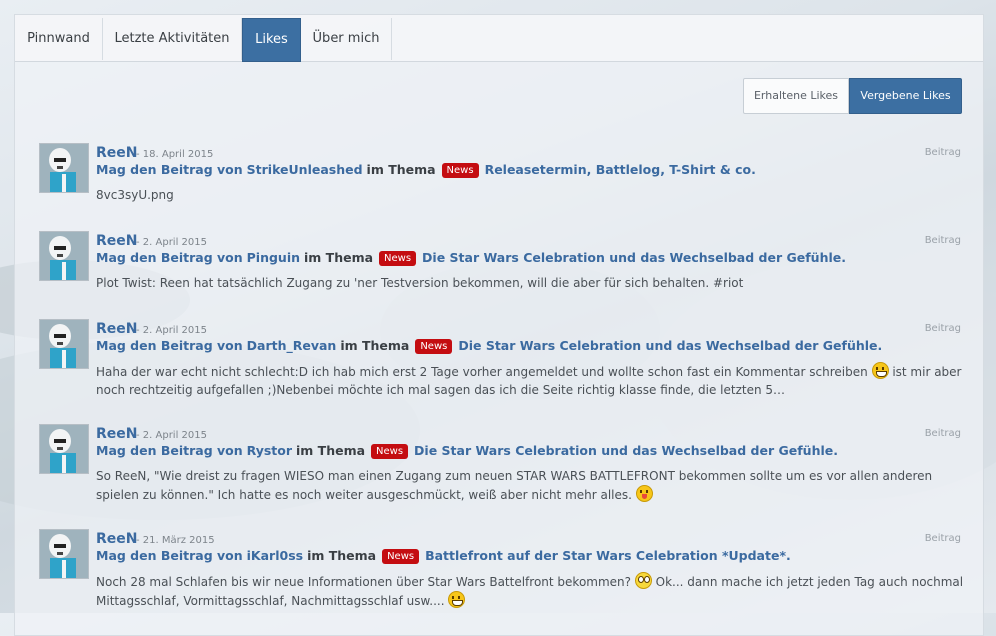 The height and width of the screenshot is (636, 996). What do you see at coordinates (305, 169) in the screenshot?
I see `author-link: StrikeUnleashed` at bounding box center [305, 169].